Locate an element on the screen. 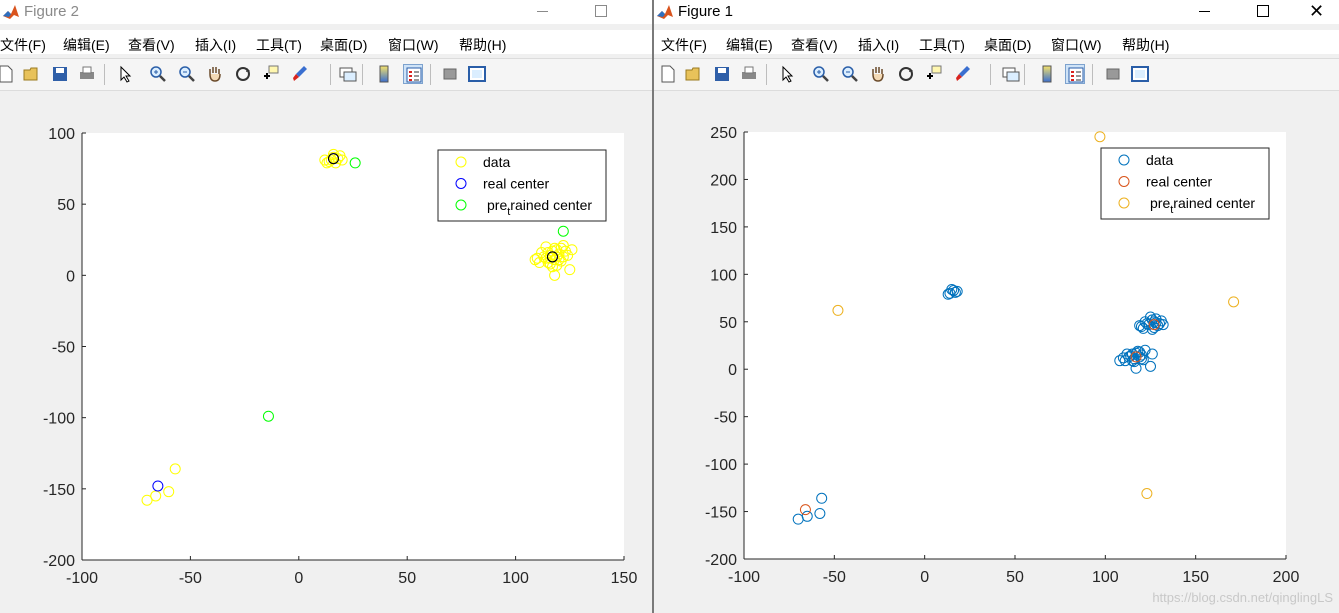 The width and height of the screenshot is (1339, 613). window-title: Figure 1 is located at coordinates (706, 11).